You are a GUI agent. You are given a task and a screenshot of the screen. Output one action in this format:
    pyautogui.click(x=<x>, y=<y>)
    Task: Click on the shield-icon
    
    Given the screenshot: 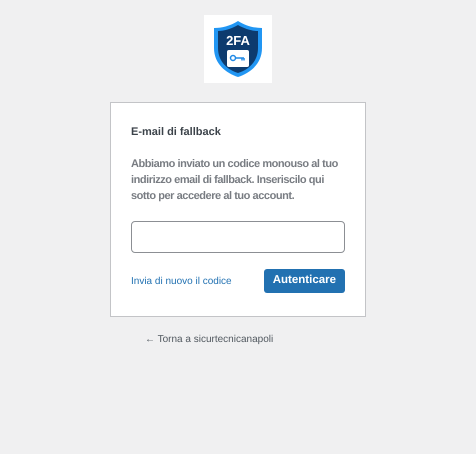 What is the action you would take?
    pyautogui.click(x=238, y=49)
    